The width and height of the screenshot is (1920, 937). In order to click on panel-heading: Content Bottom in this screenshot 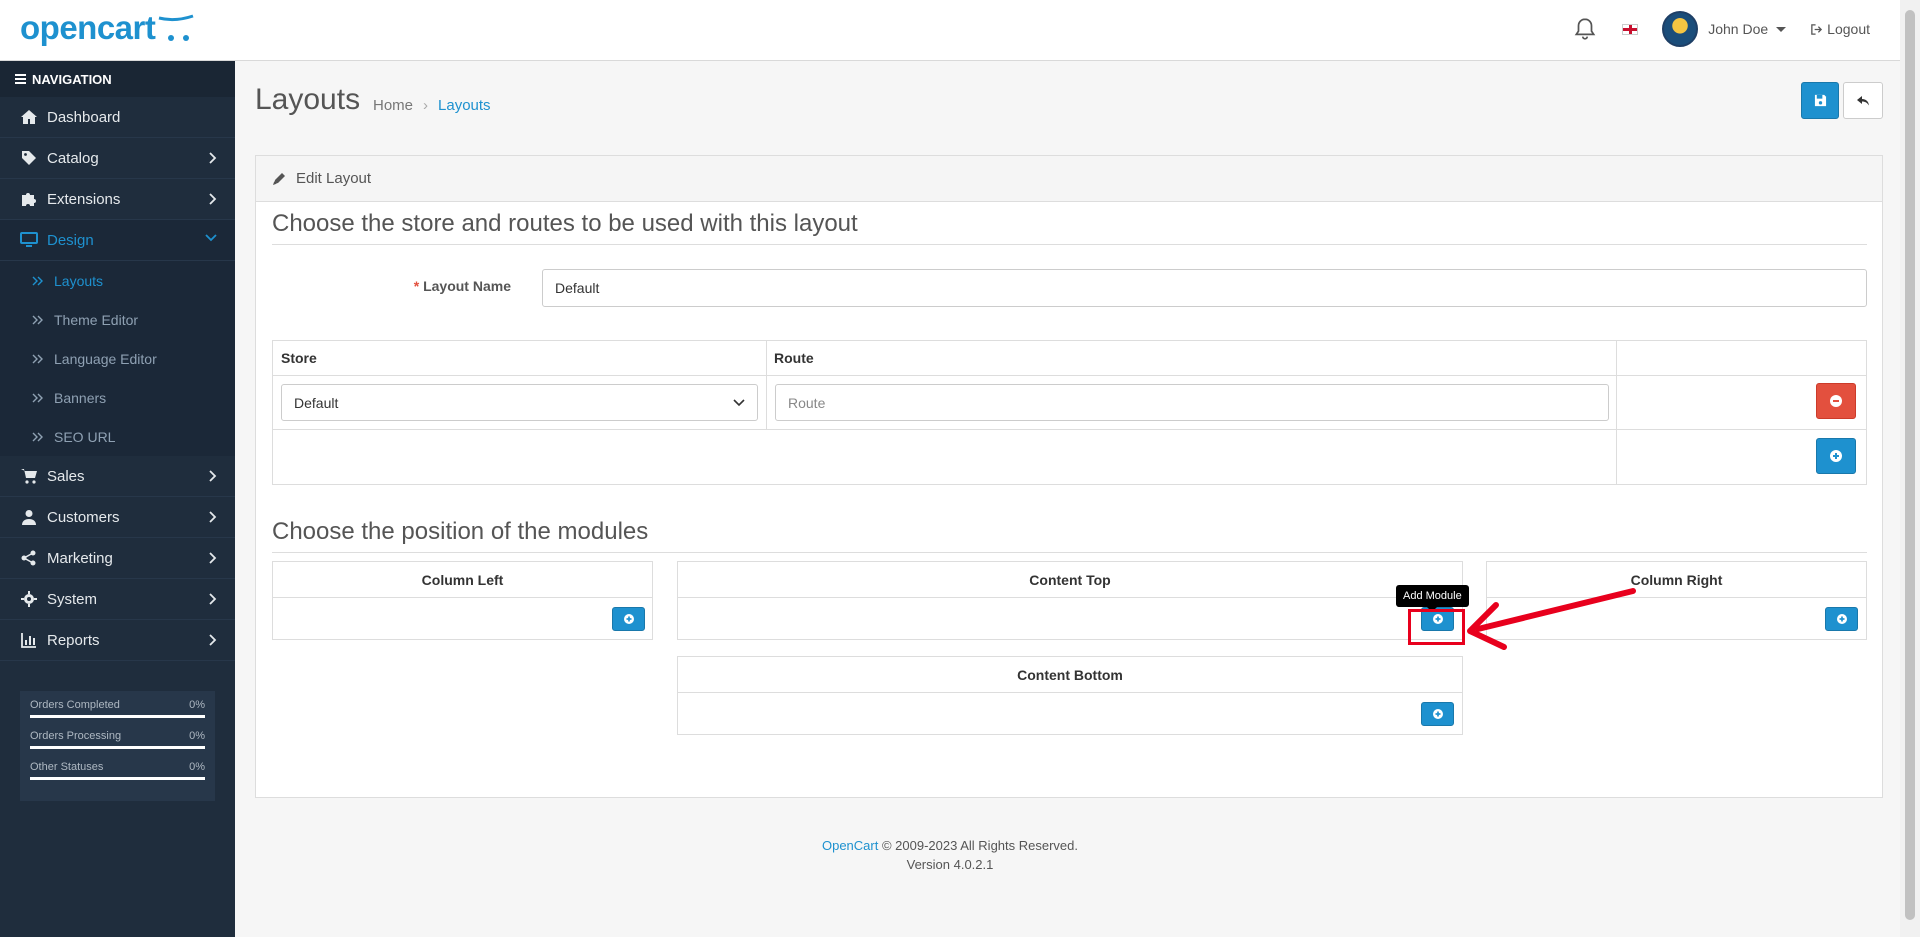, I will do `click(1070, 675)`.